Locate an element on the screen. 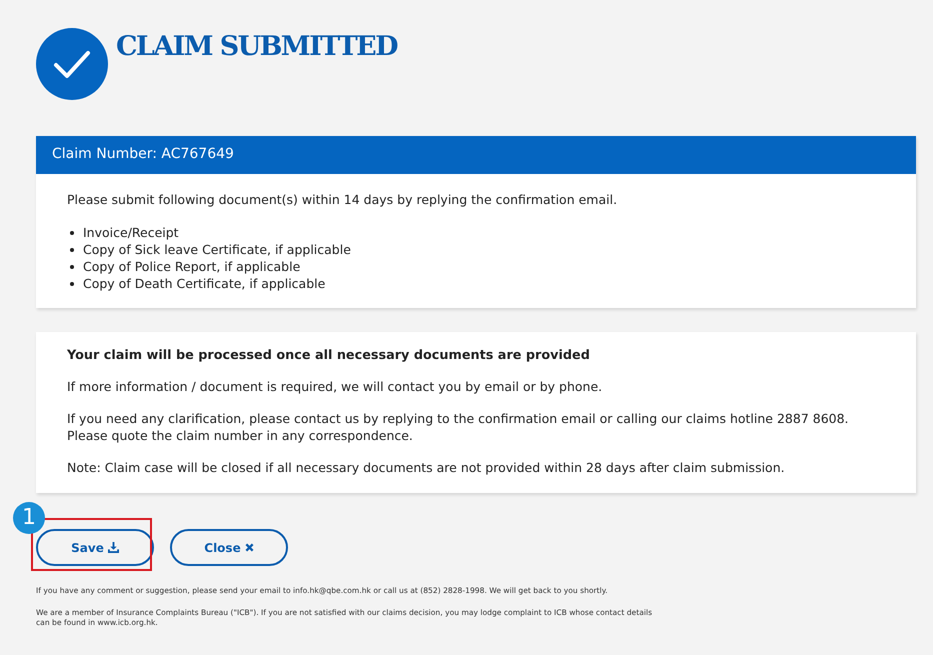 This screenshot has width=933, height=655. info-paragraph: Note: Claim case will be closed if all necessary documents are not provided within 28 days after claim submission. is located at coordinates (426, 467).